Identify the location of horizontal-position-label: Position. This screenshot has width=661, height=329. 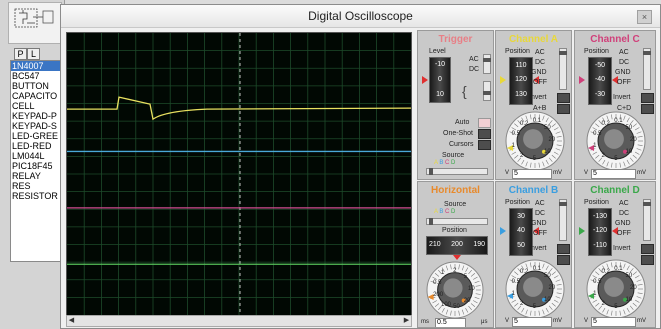
(454, 230).